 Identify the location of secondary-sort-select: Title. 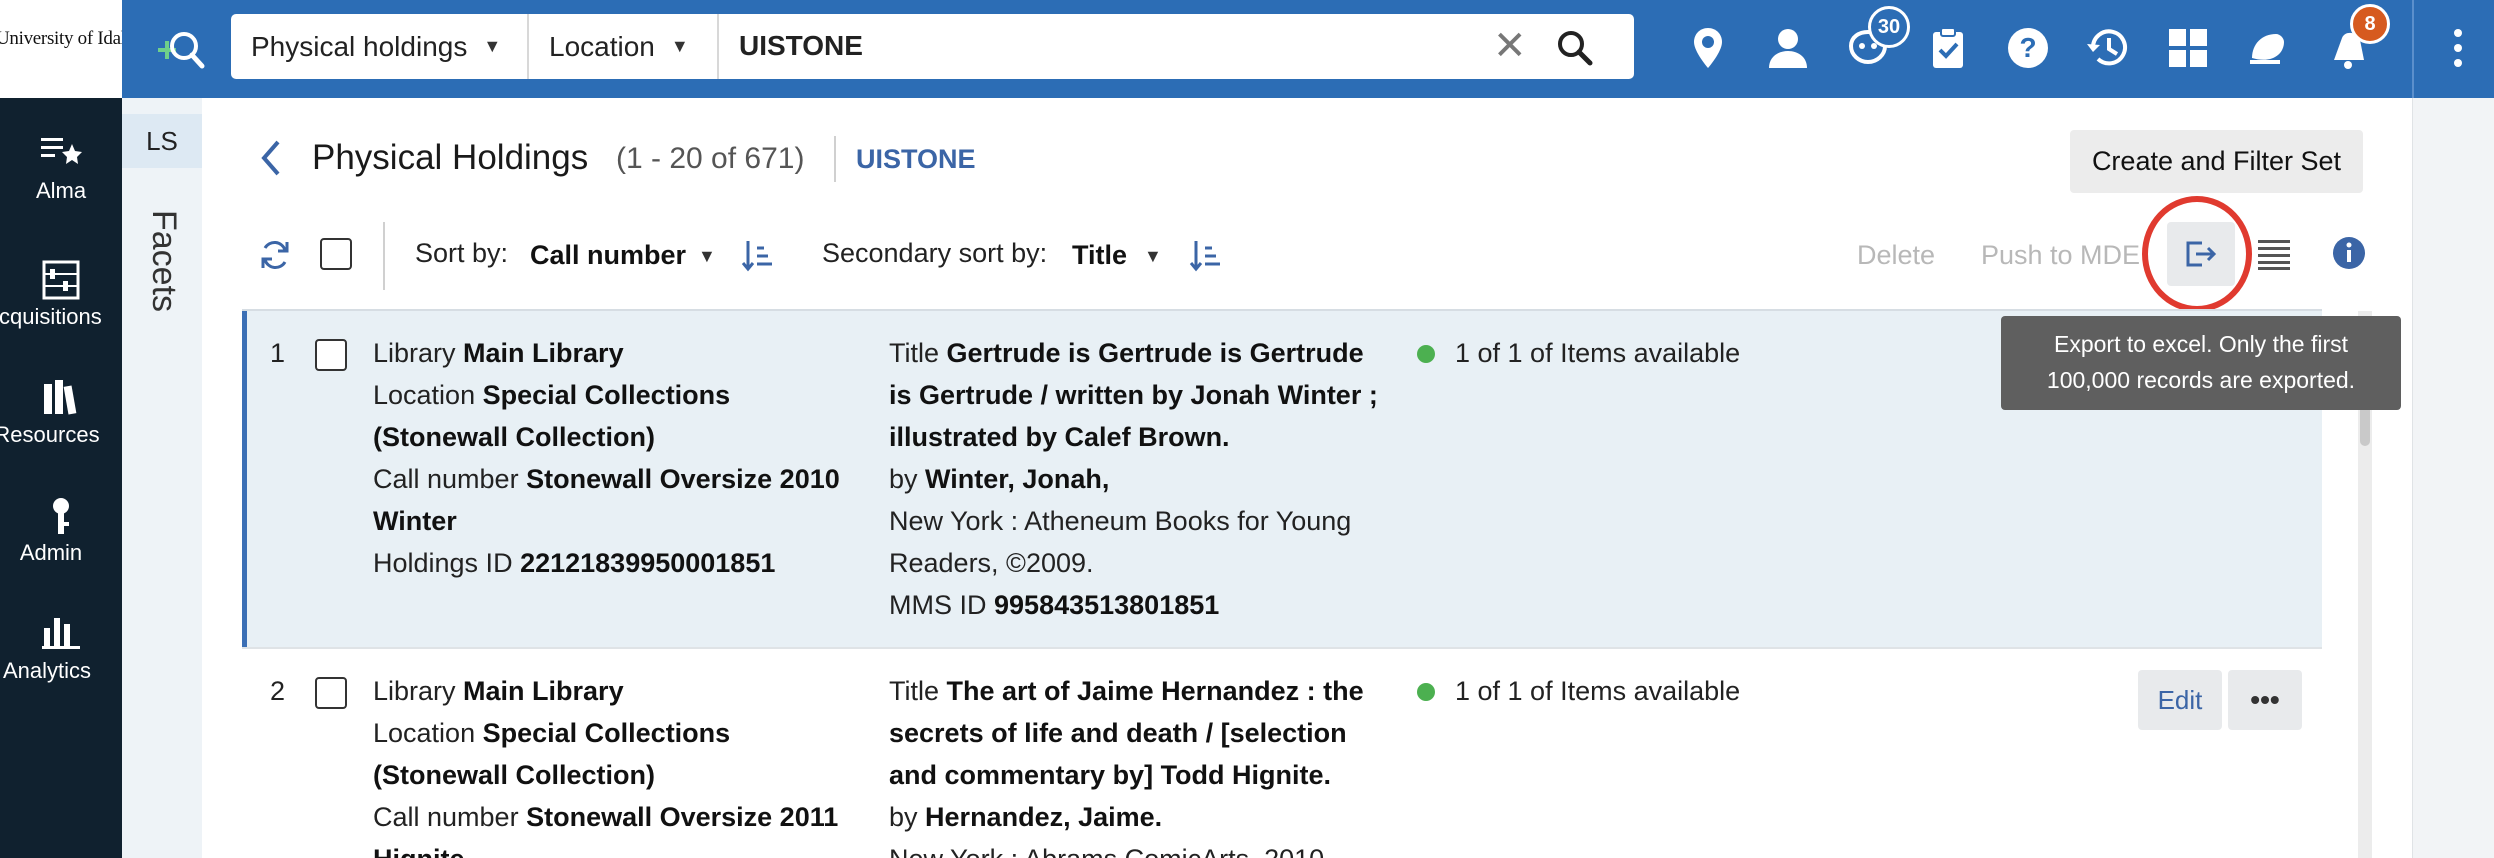
(1099, 255).